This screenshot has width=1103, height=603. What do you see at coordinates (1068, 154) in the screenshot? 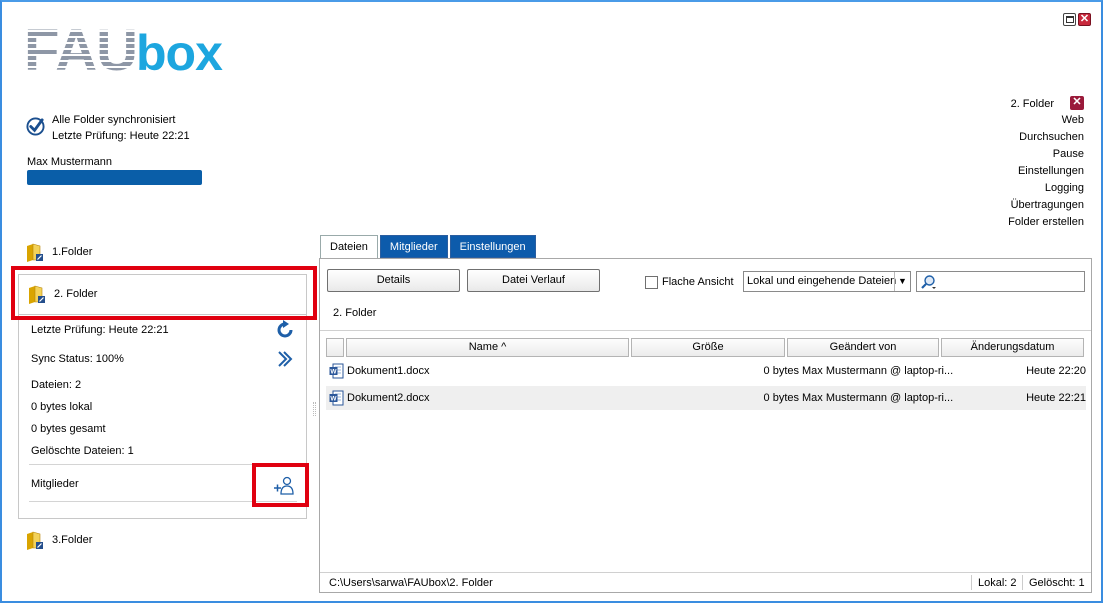
I see `menu-pause: Pause` at bounding box center [1068, 154].